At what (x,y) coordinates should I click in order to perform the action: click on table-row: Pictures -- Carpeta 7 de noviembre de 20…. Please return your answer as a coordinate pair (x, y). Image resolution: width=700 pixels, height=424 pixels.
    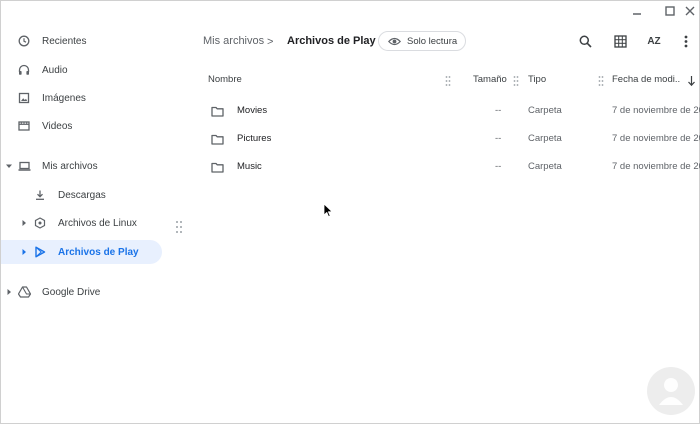
    Looking at the image, I should click on (450, 139).